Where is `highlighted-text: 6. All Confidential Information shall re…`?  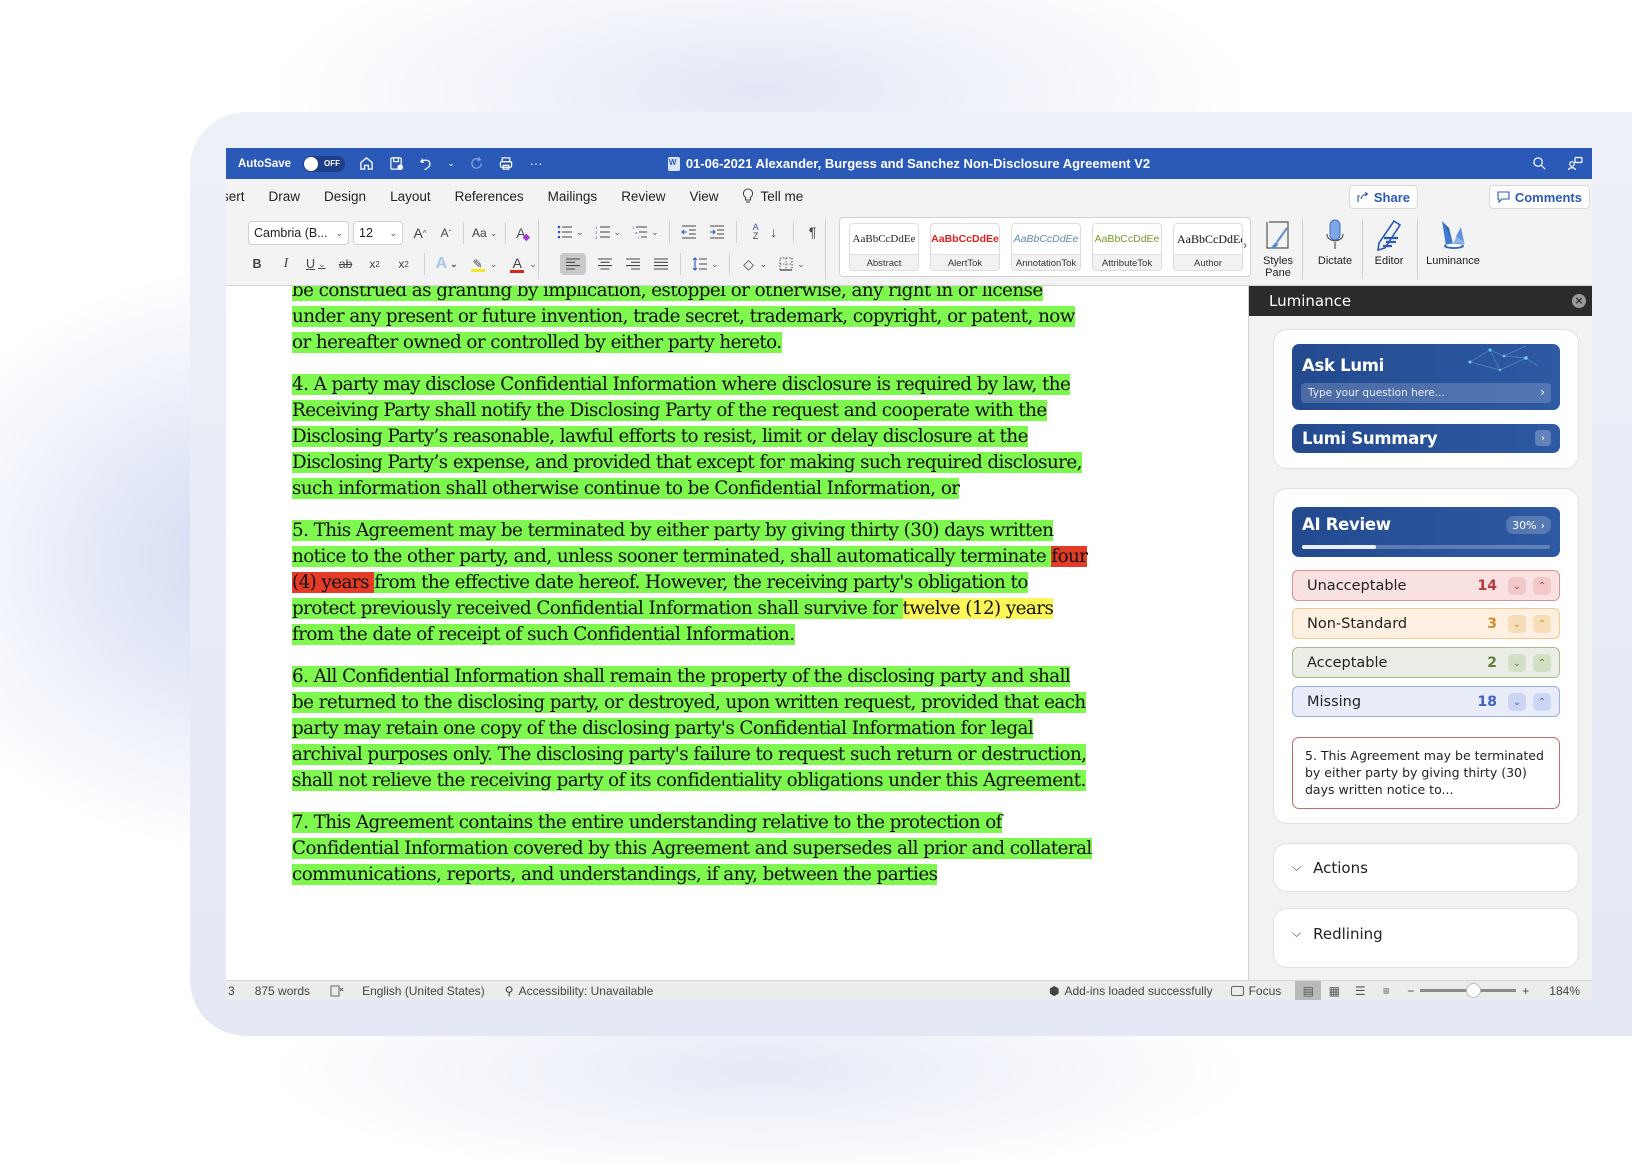
highlighted-text: 6. All Confidential Information shall re… is located at coordinates (689, 728).